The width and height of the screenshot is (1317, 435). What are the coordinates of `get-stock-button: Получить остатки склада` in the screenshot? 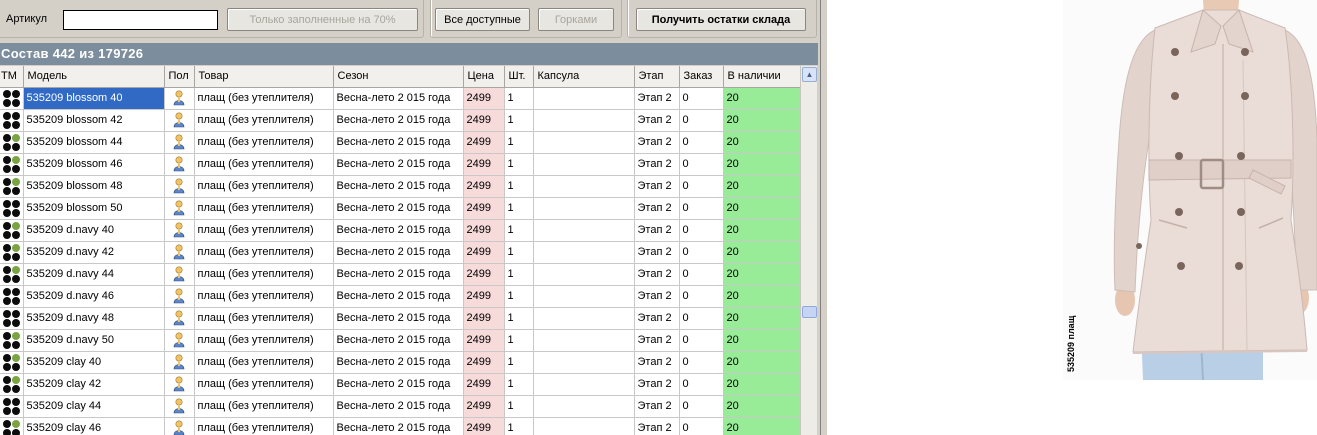 It's located at (721, 19).